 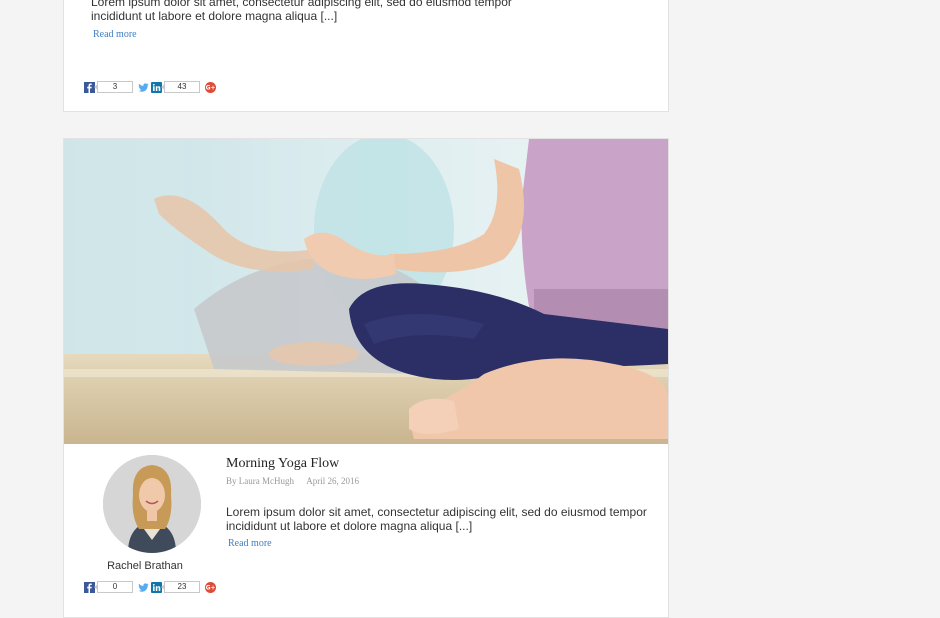 What do you see at coordinates (180, 587) in the screenshot?
I see `linkedin-share-count: 23` at bounding box center [180, 587].